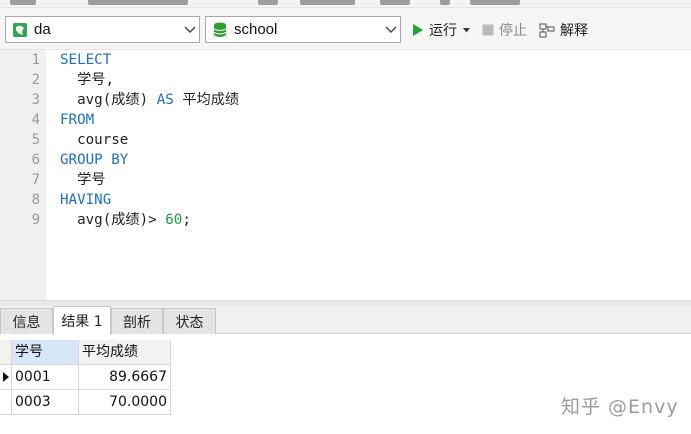  Describe the element at coordinates (574, 31) in the screenshot. I see `explain-label: 解释` at that location.